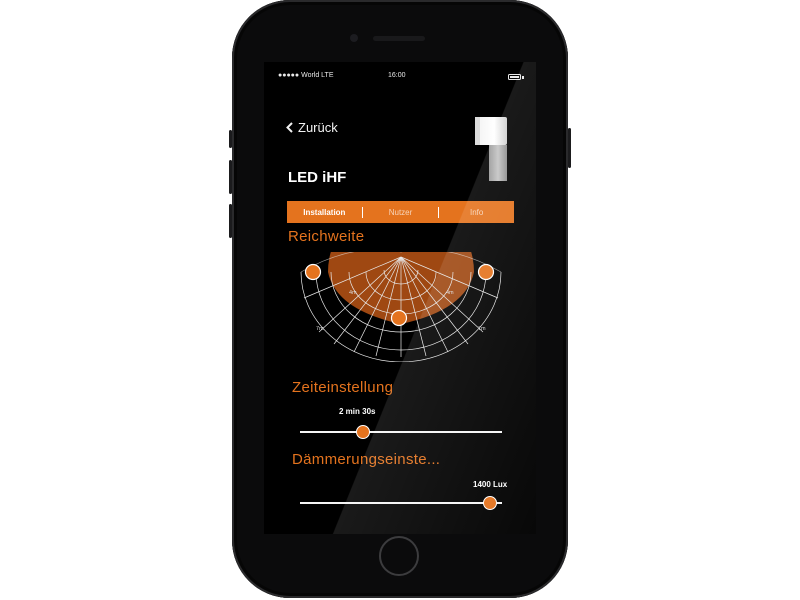  Describe the element at coordinates (490, 484) in the screenshot. I see `lux-value-label: 1400 Lux` at that location.